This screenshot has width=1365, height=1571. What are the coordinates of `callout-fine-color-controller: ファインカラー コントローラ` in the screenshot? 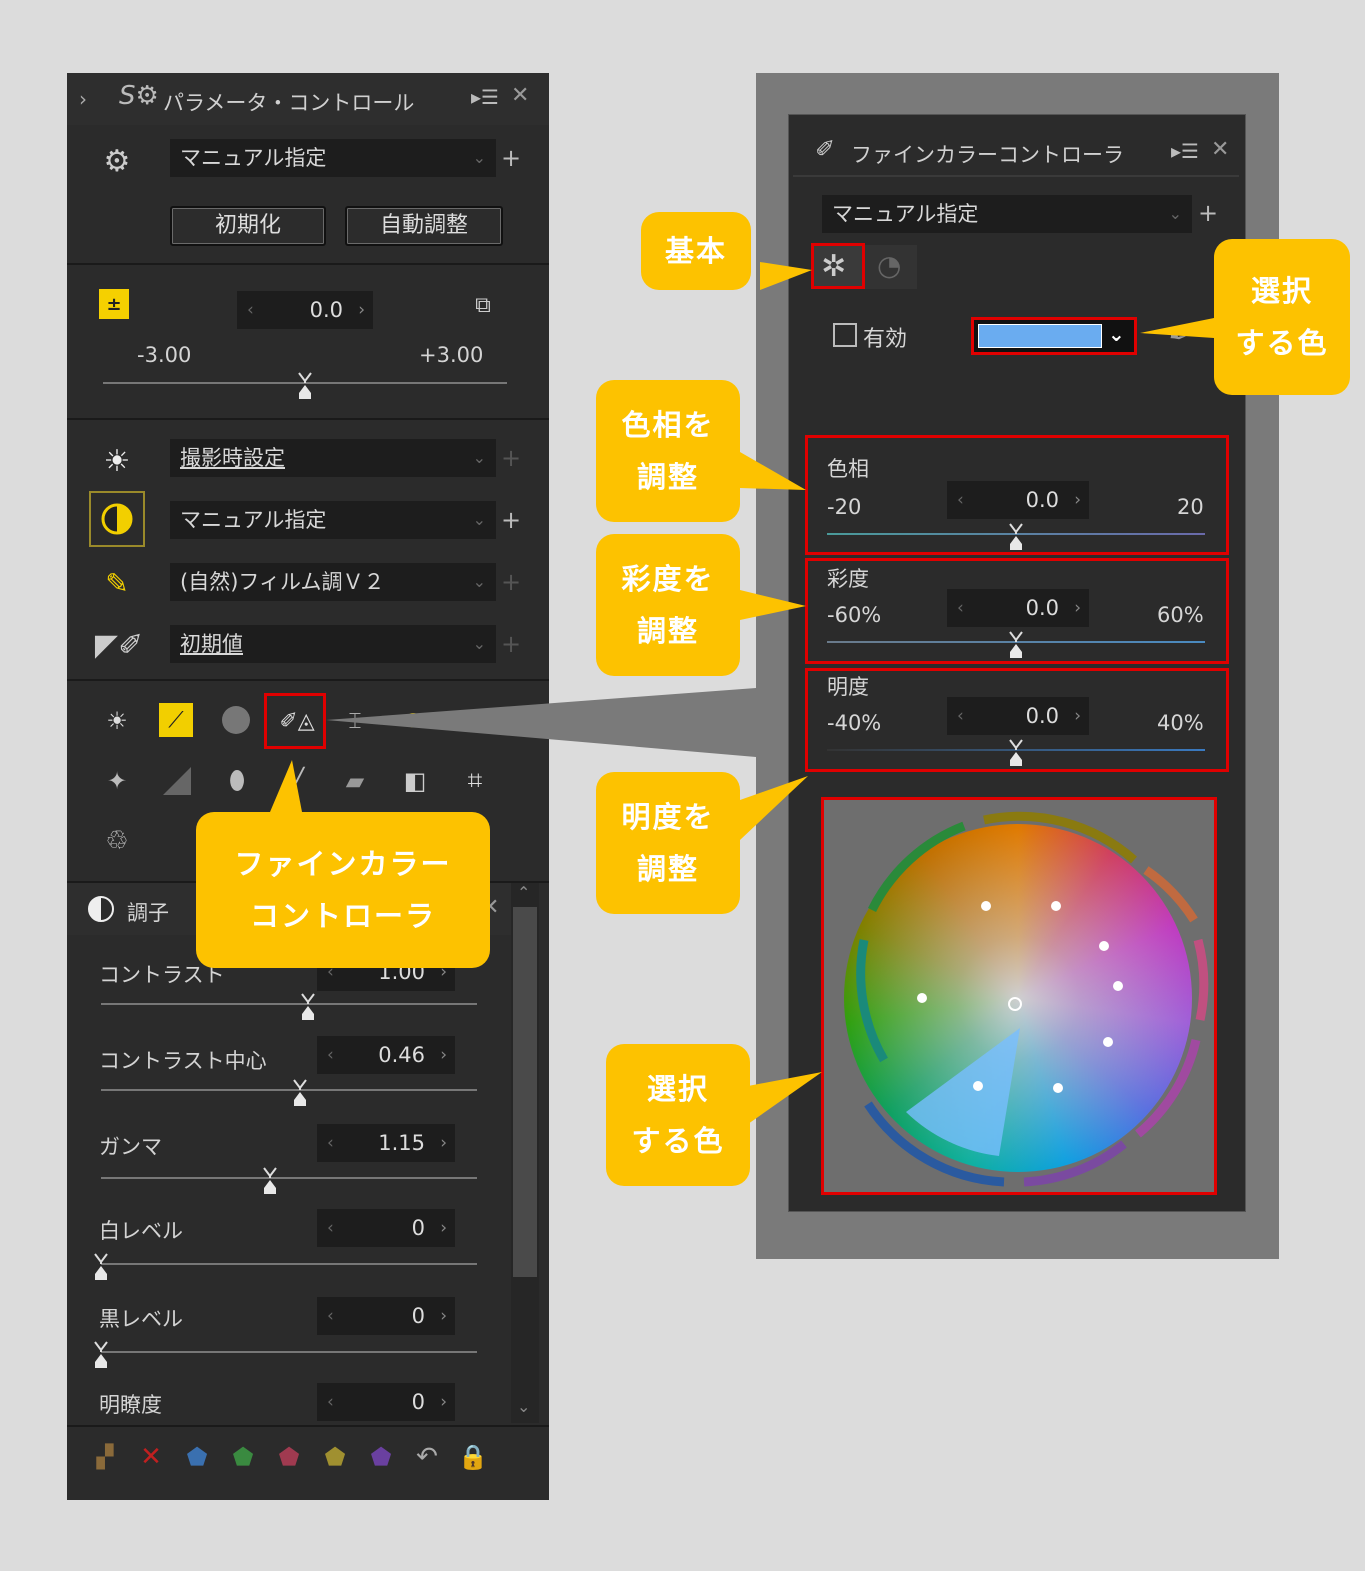 It's located at (343, 890).